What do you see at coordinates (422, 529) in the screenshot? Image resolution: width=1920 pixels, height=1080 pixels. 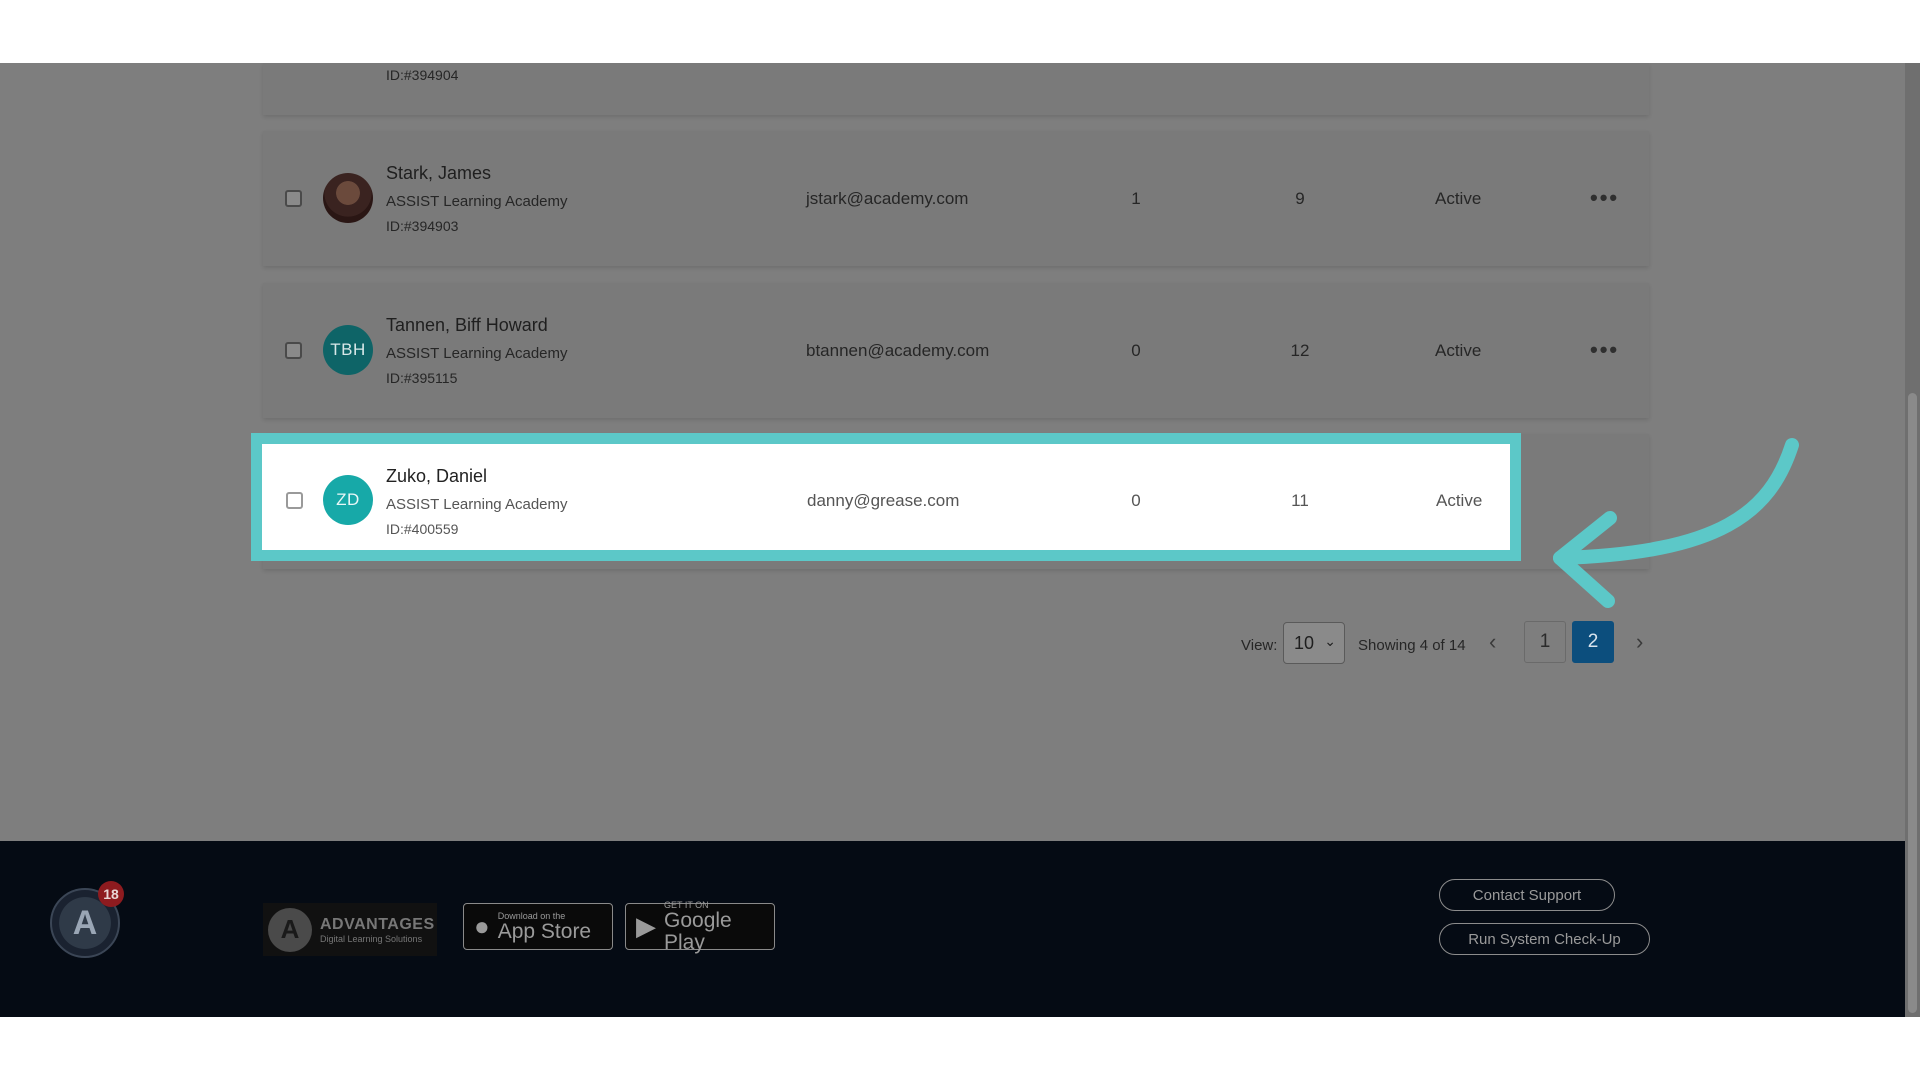 I see `user-id: ID:#400559` at bounding box center [422, 529].